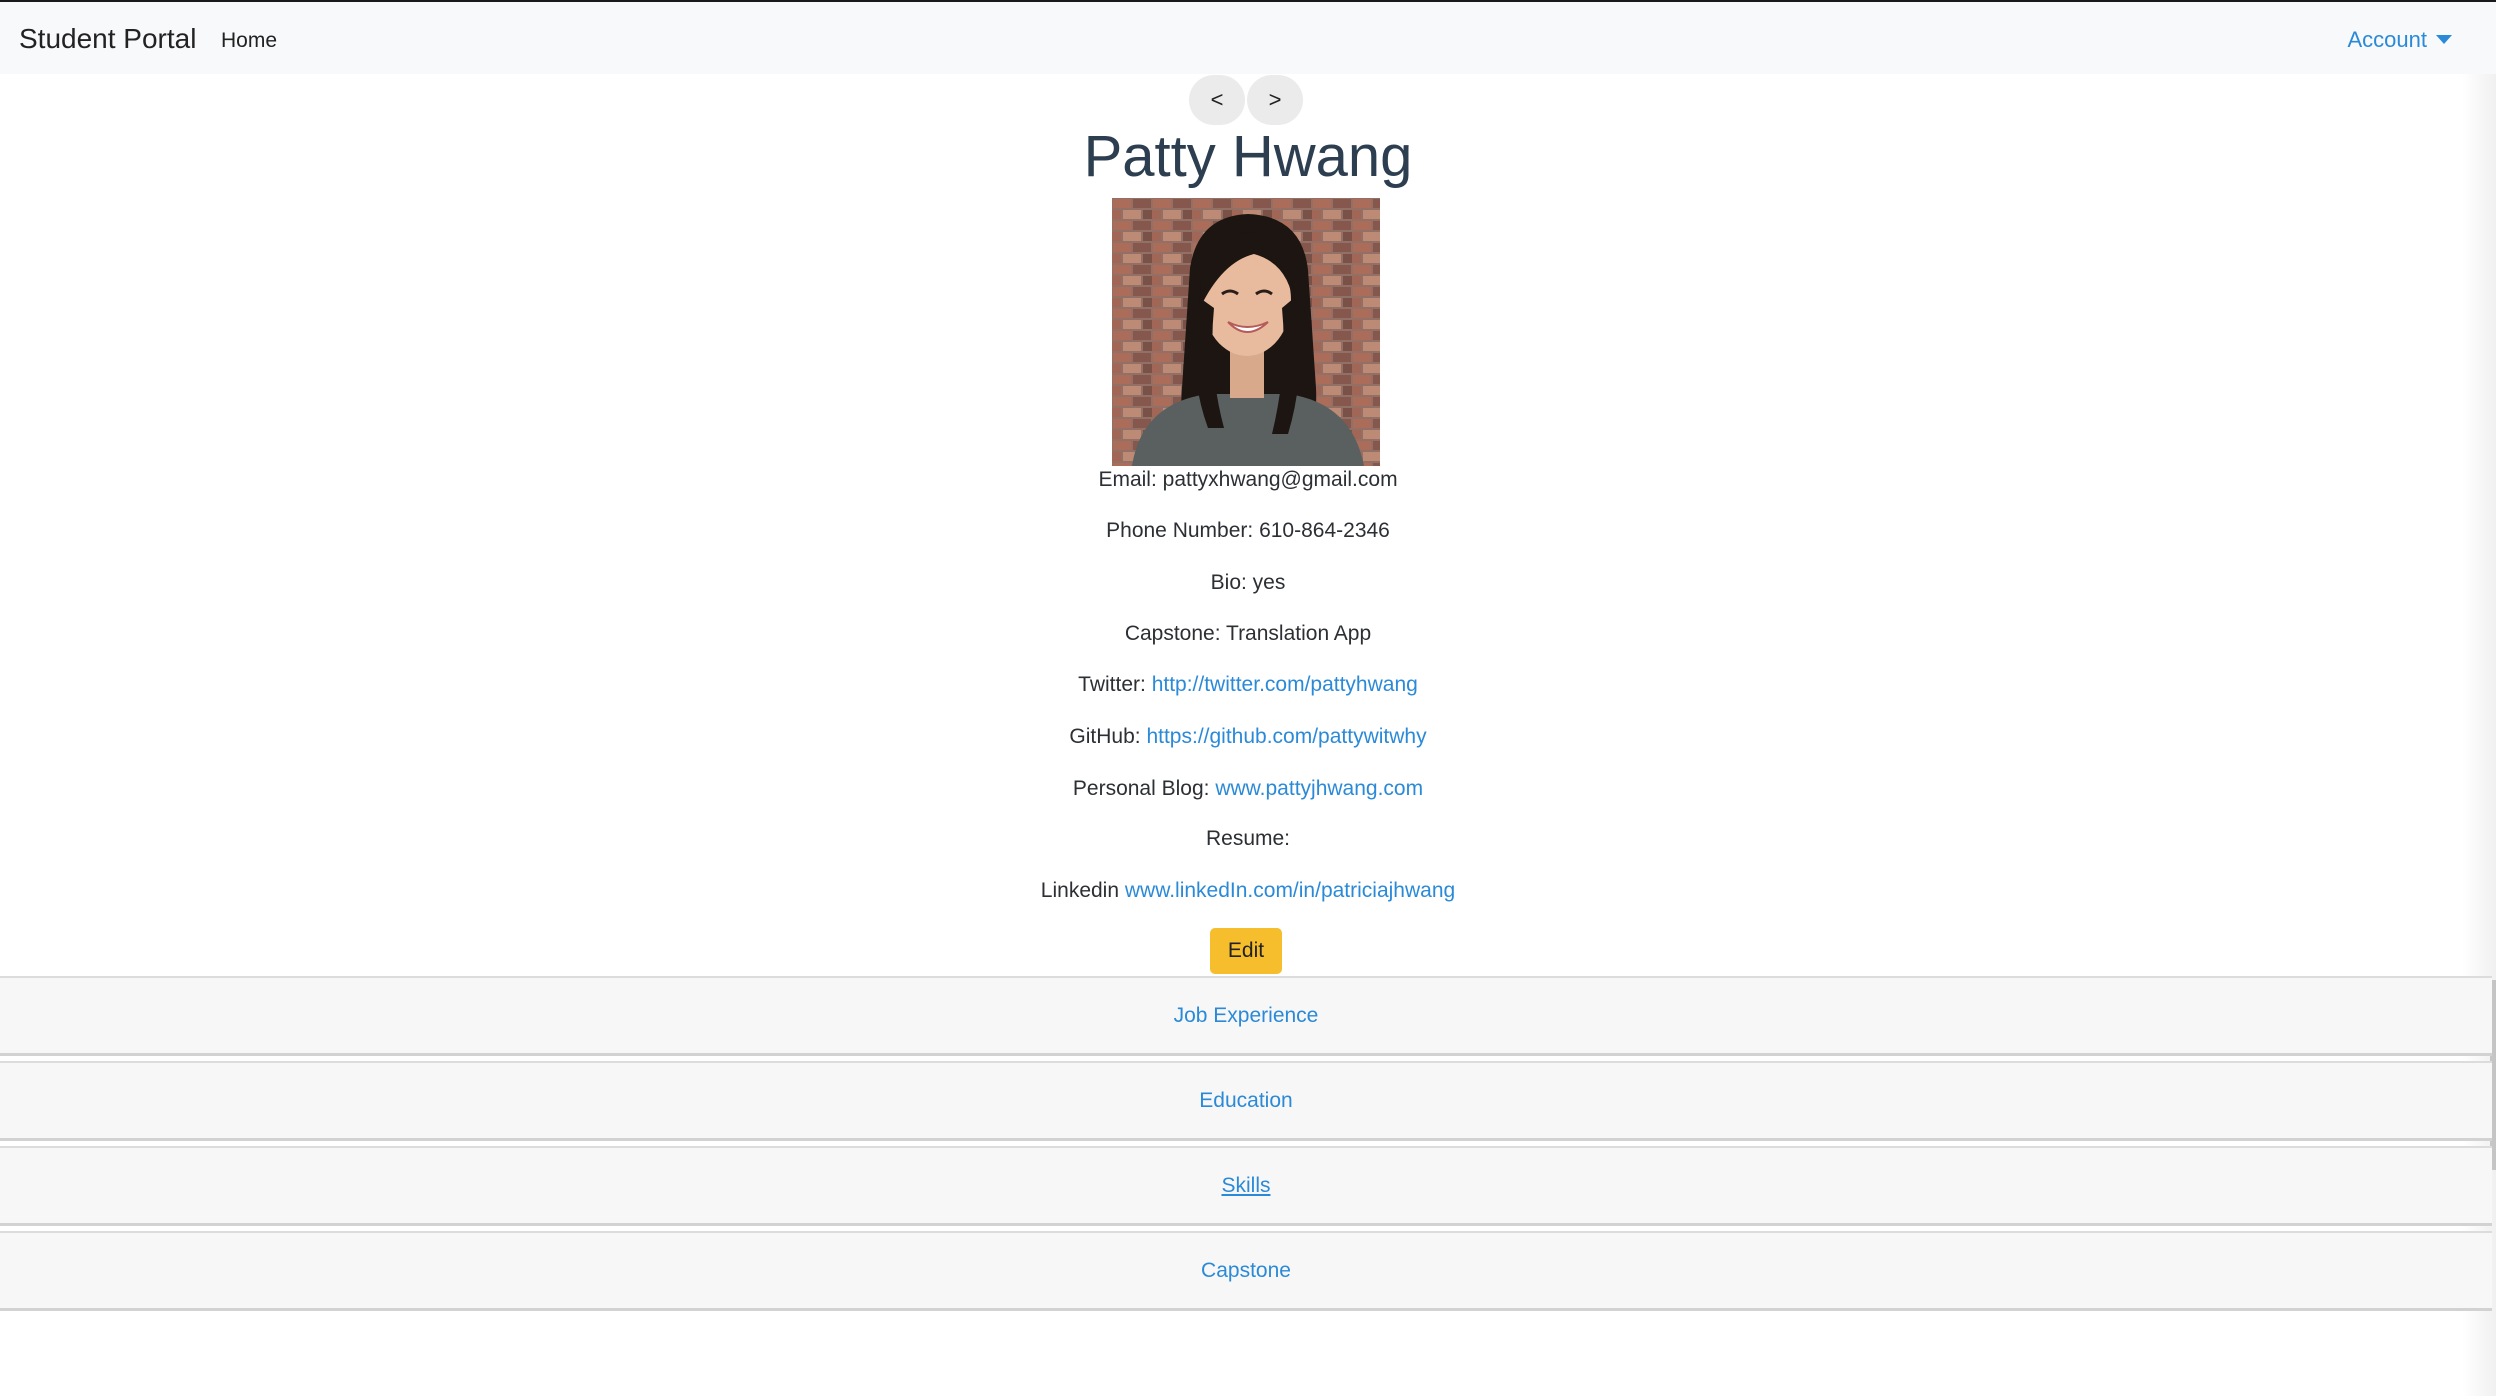  I want to click on capstone-value: Translation App, so click(1299, 633).